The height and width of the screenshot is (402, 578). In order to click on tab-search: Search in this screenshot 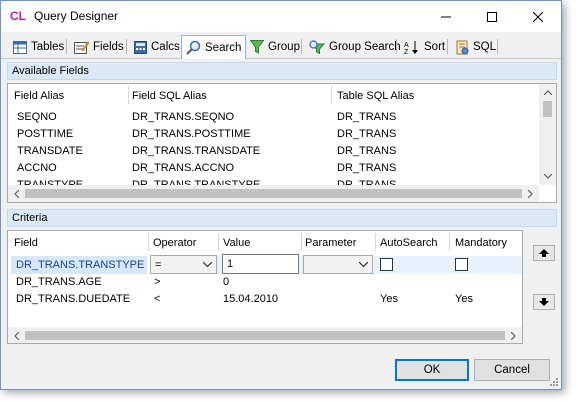, I will do `click(214, 47)`.